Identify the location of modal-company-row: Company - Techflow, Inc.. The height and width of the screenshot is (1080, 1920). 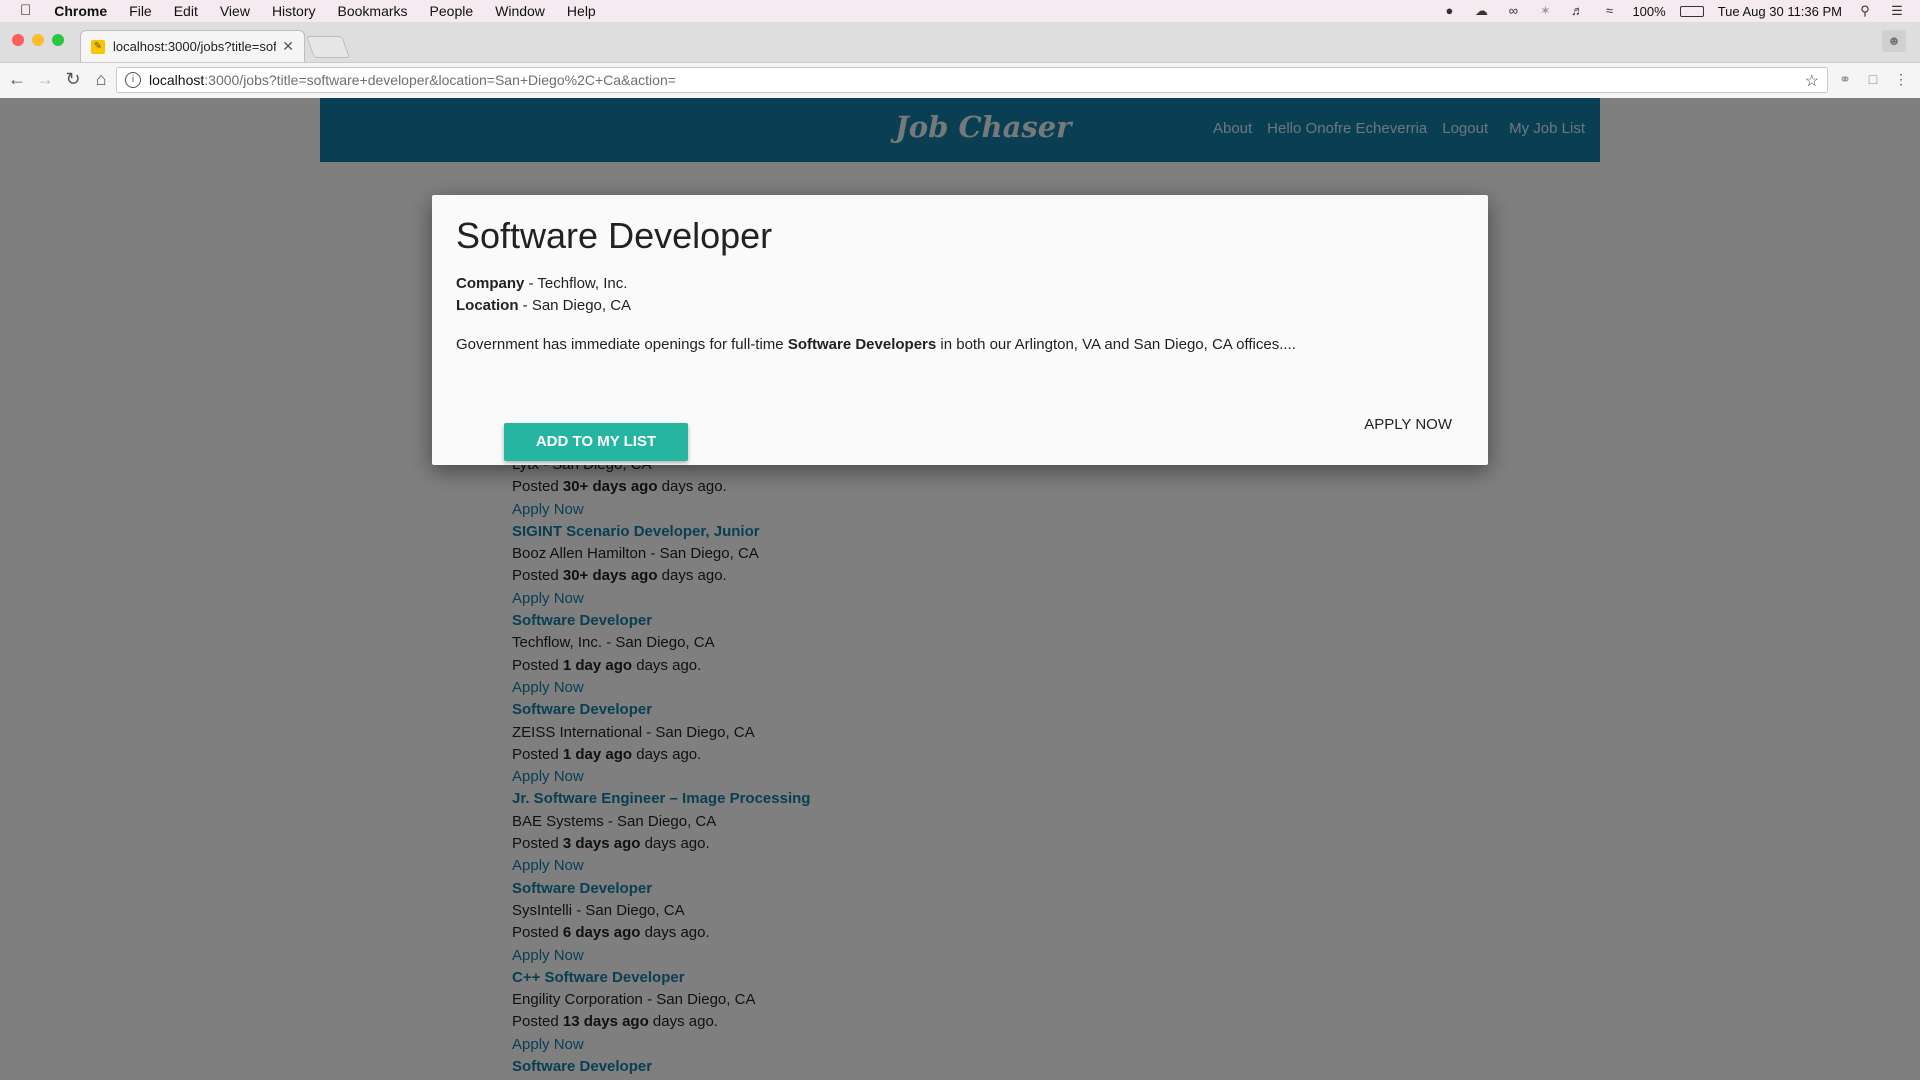
(542, 283).